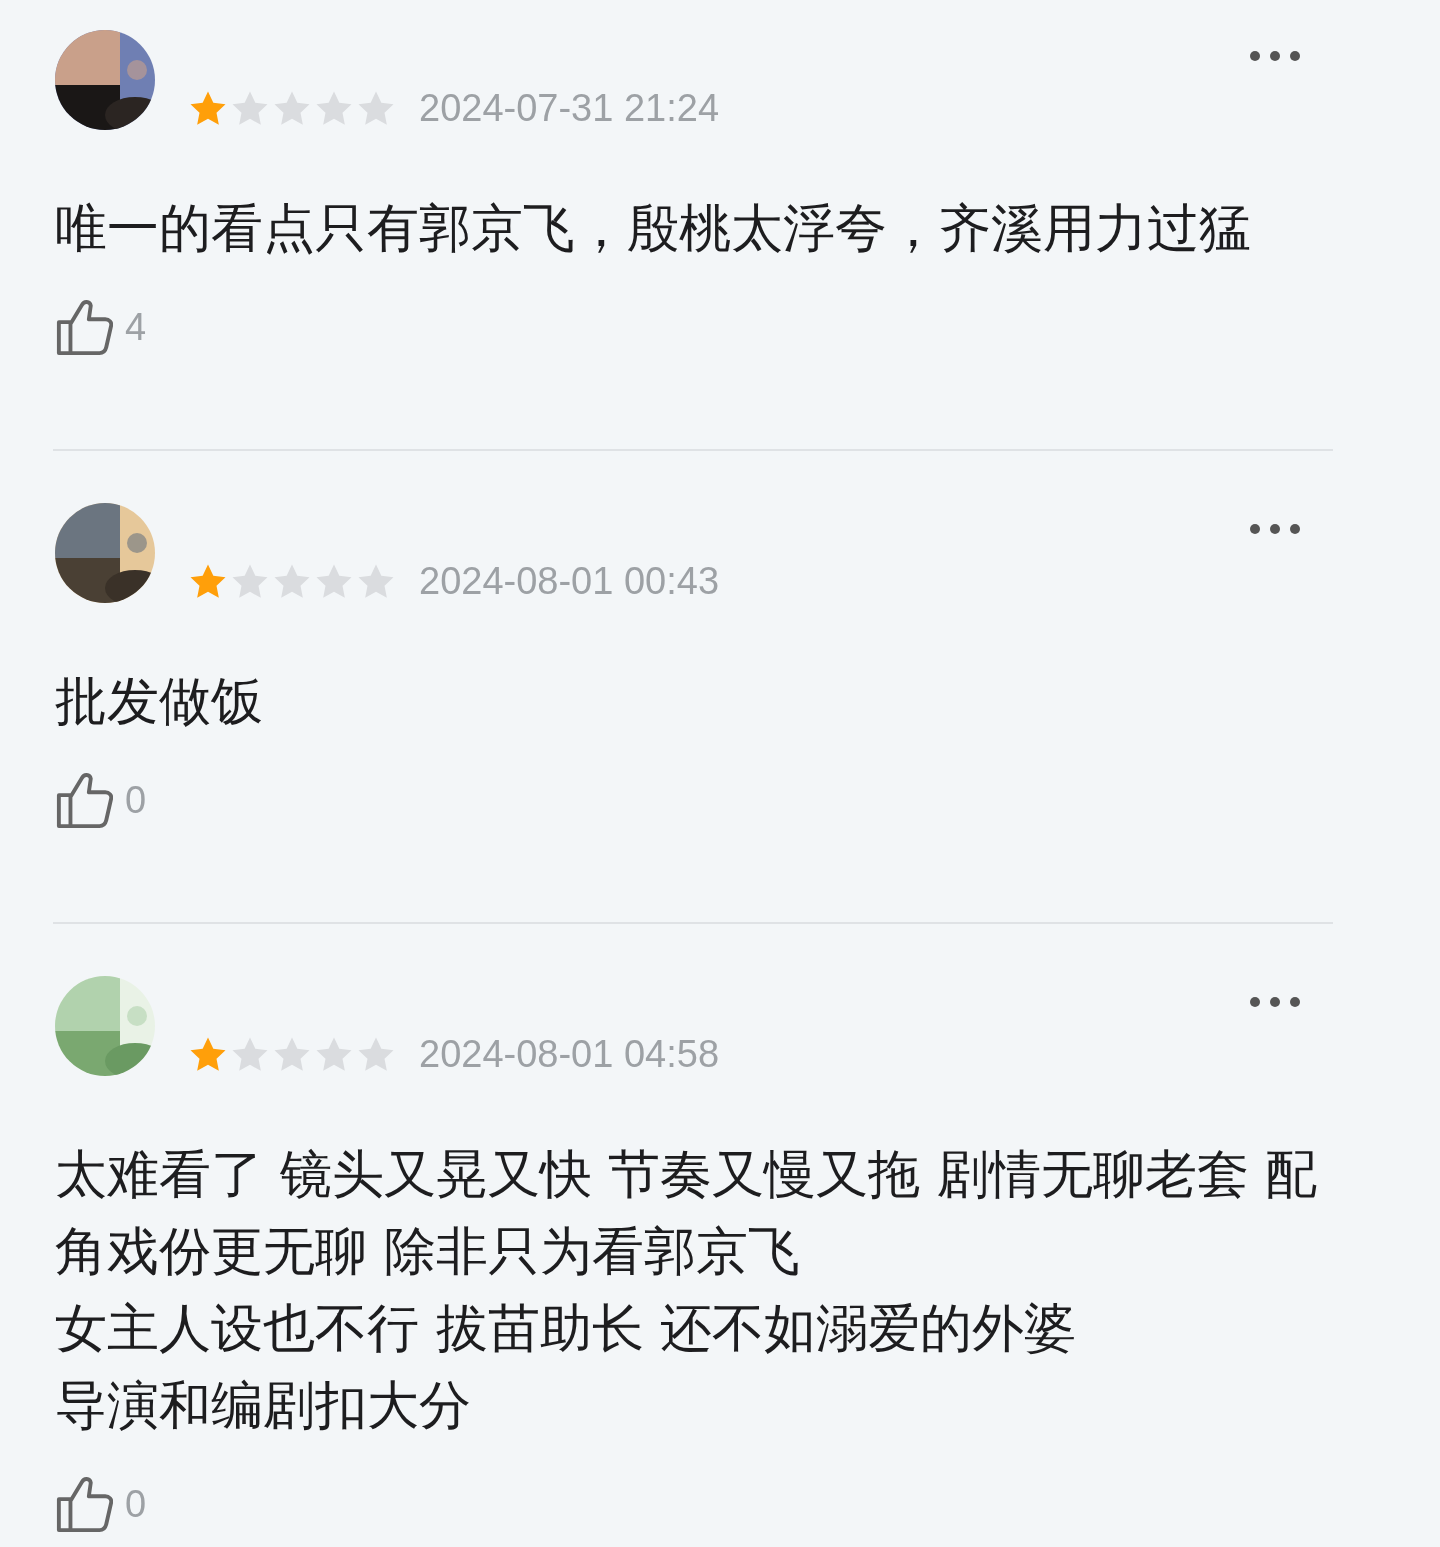 The width and height of the screenshot is (1440, 1547). Describe the element at coordinates (159, 701) in the screenshot. I see `review-text: 批发做饭` at that location.